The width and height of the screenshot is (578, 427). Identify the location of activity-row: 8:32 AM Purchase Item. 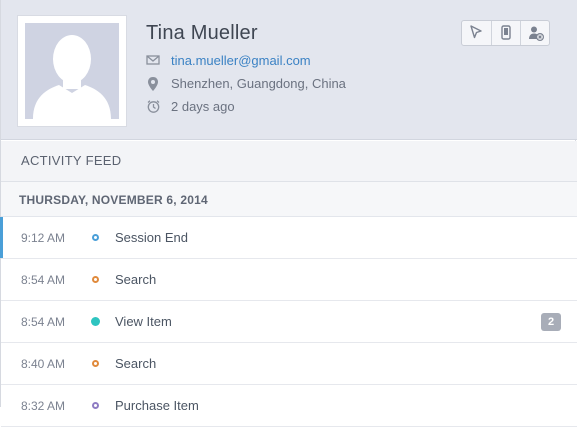
(289, 406).